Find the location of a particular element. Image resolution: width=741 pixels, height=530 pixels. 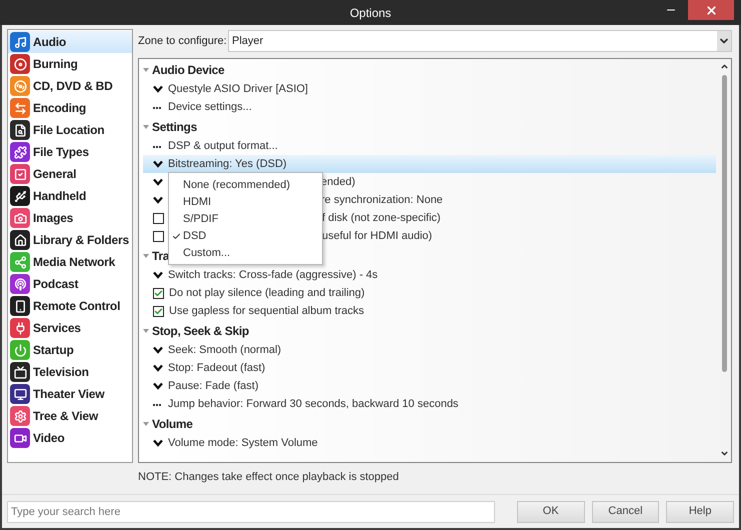

menu-item: S/PDIF is located at coordinates (245, 219).